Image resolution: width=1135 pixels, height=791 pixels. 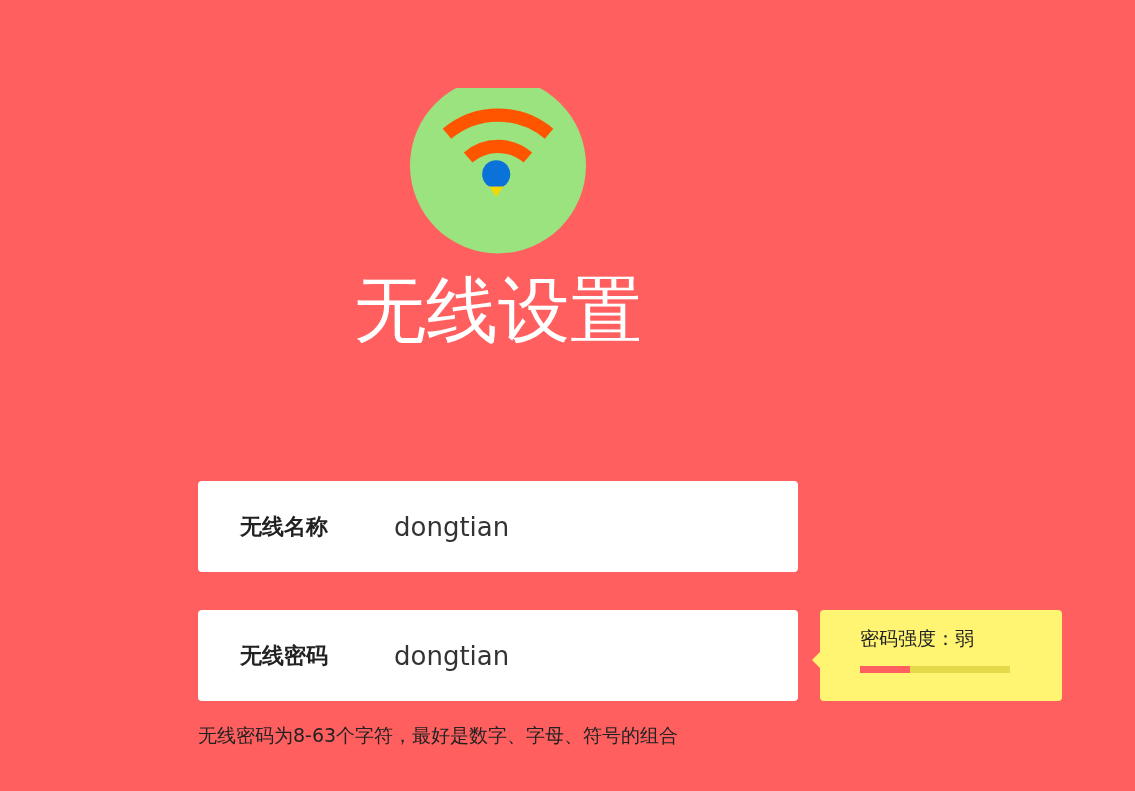 I want to click on field-label: 无线名称, so click(x=284, y=526).